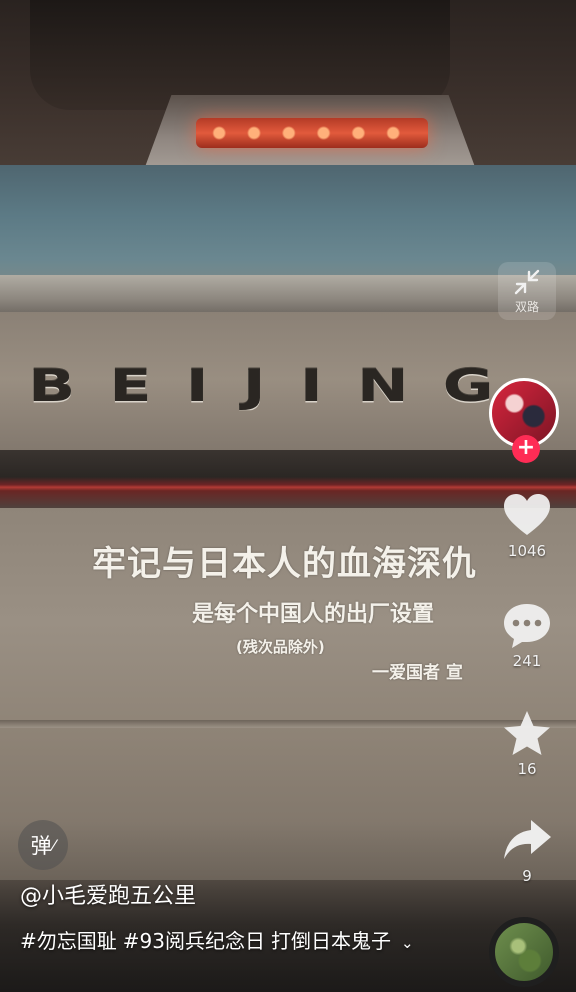 This screenshot has width=576, height=992. I want to click on like-count: 1046, so click(527, 551).